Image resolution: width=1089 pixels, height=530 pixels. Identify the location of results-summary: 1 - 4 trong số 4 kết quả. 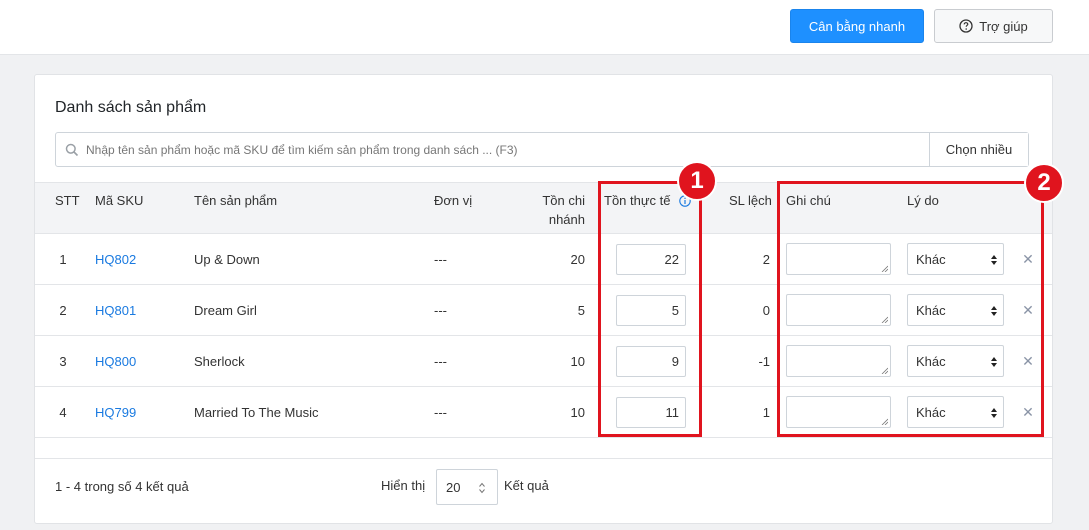
(122, 486).